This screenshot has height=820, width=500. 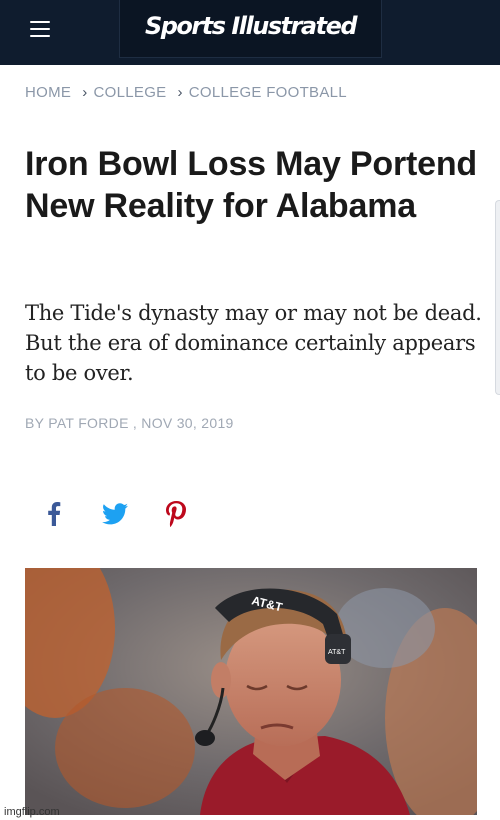 I want to click on twitter-icon, so click(x=115, y=514).